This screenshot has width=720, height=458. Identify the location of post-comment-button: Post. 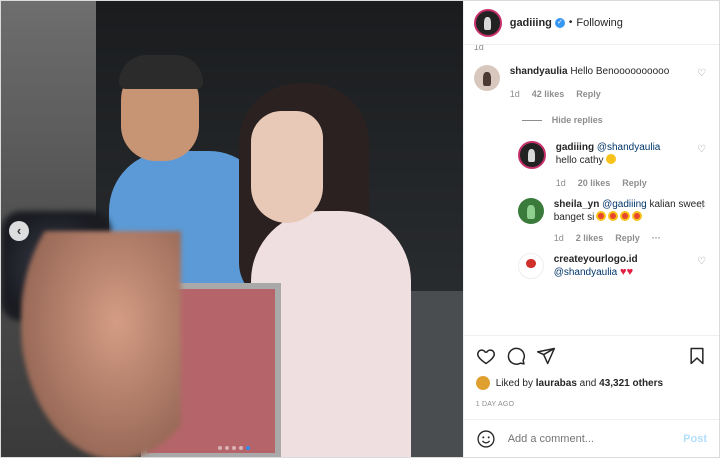
(695, 439).